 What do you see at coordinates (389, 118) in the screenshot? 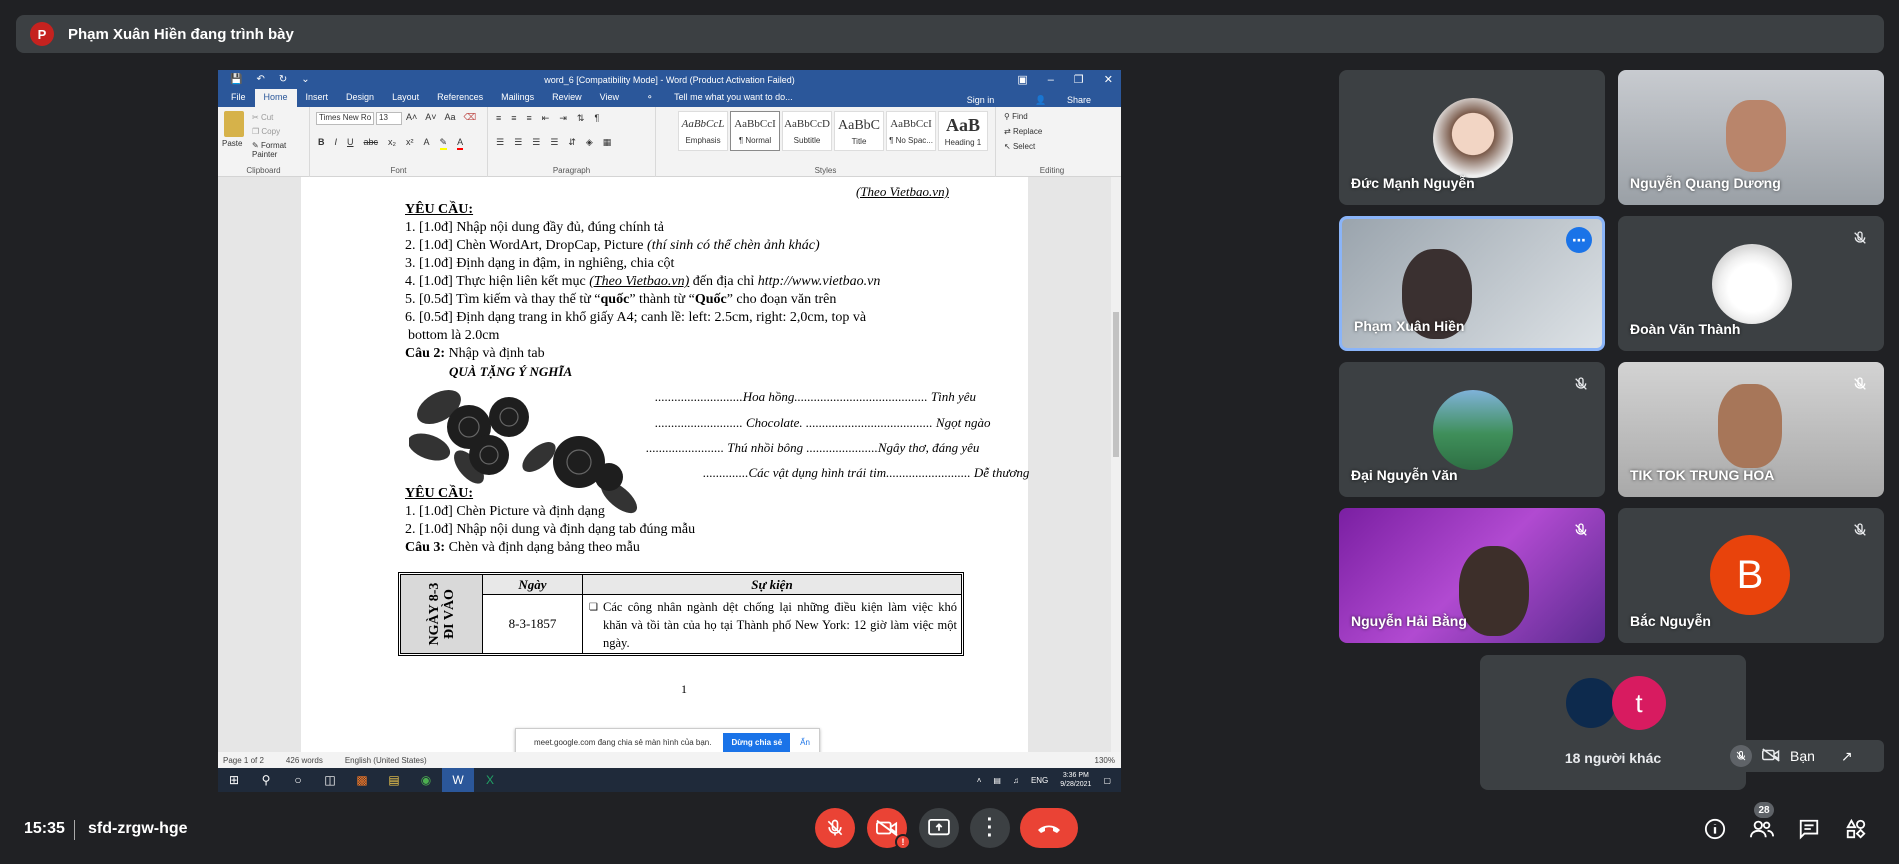
I see `font-size-select: 13` at bounding box center [389, 118].